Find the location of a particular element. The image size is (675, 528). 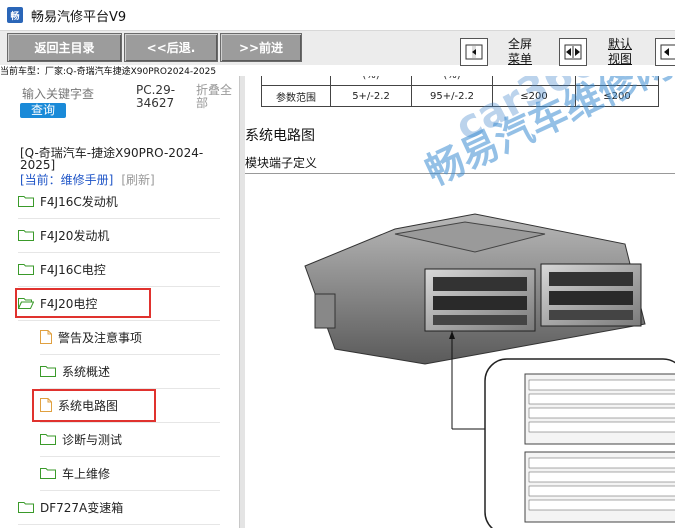

forward-button: >>前进 is located at coordinates (261, 47).